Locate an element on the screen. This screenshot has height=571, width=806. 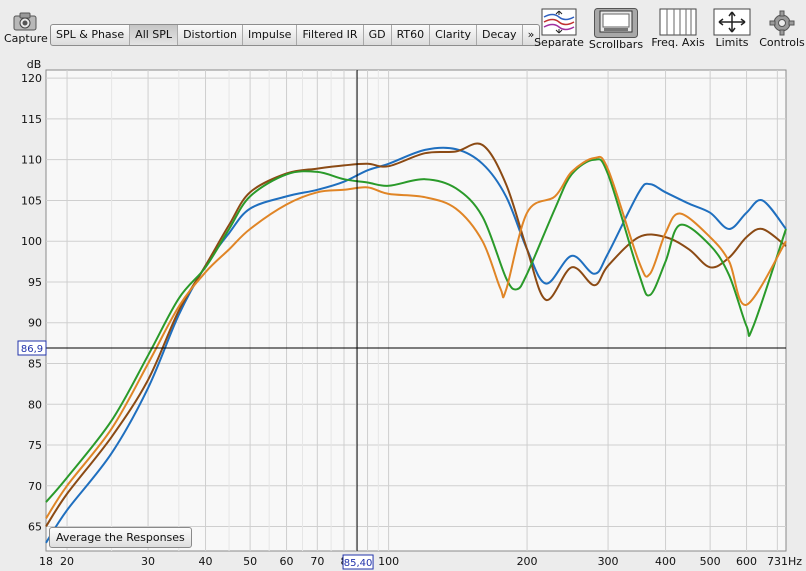
scrollbars-label: Scrollbars is located at coordinates (616, 44).